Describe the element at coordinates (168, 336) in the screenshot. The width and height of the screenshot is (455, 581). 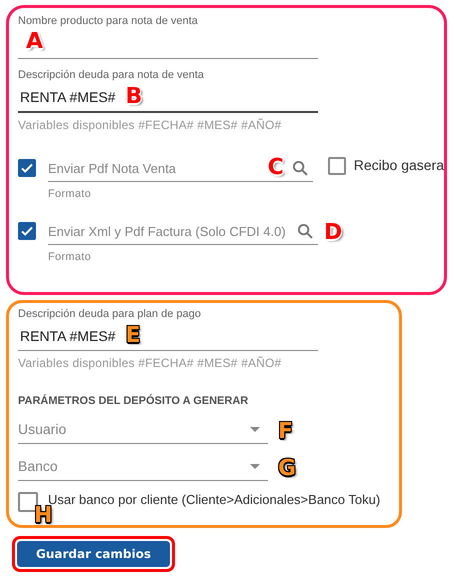
I see `input-field: RENTA #MES# E` at that location.